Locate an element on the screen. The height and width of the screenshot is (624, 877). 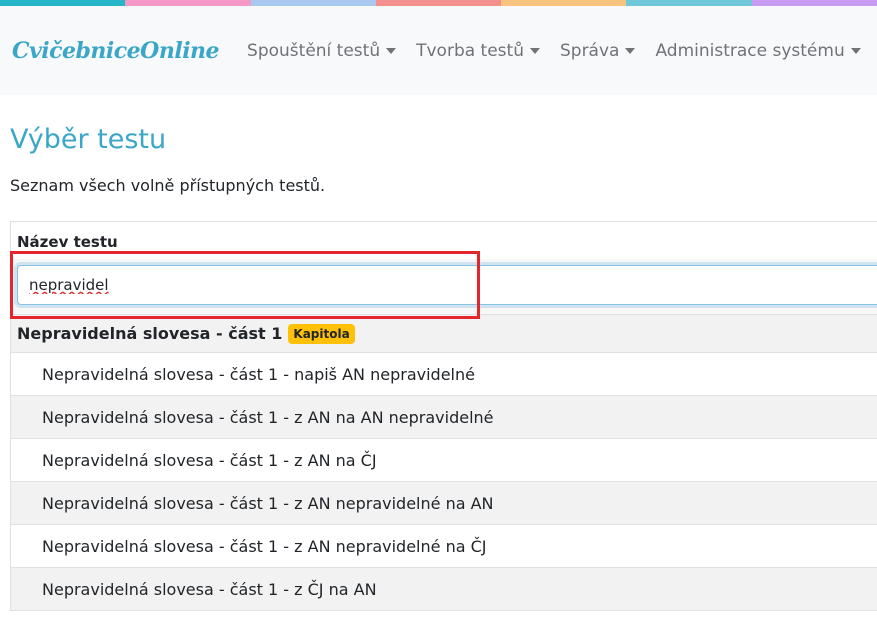
chapter-row: Nepravidelná slovesa - část 1 Kapitola is located at coordinates (444, 334).